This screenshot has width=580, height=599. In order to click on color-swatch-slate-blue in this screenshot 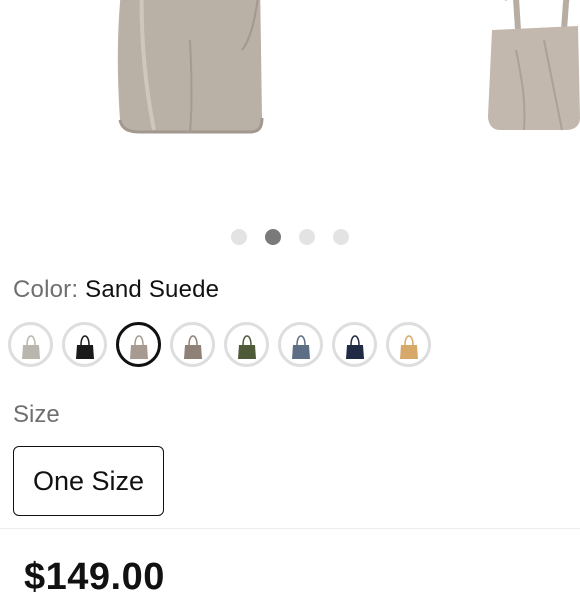, I will do `click(300, 344)`.